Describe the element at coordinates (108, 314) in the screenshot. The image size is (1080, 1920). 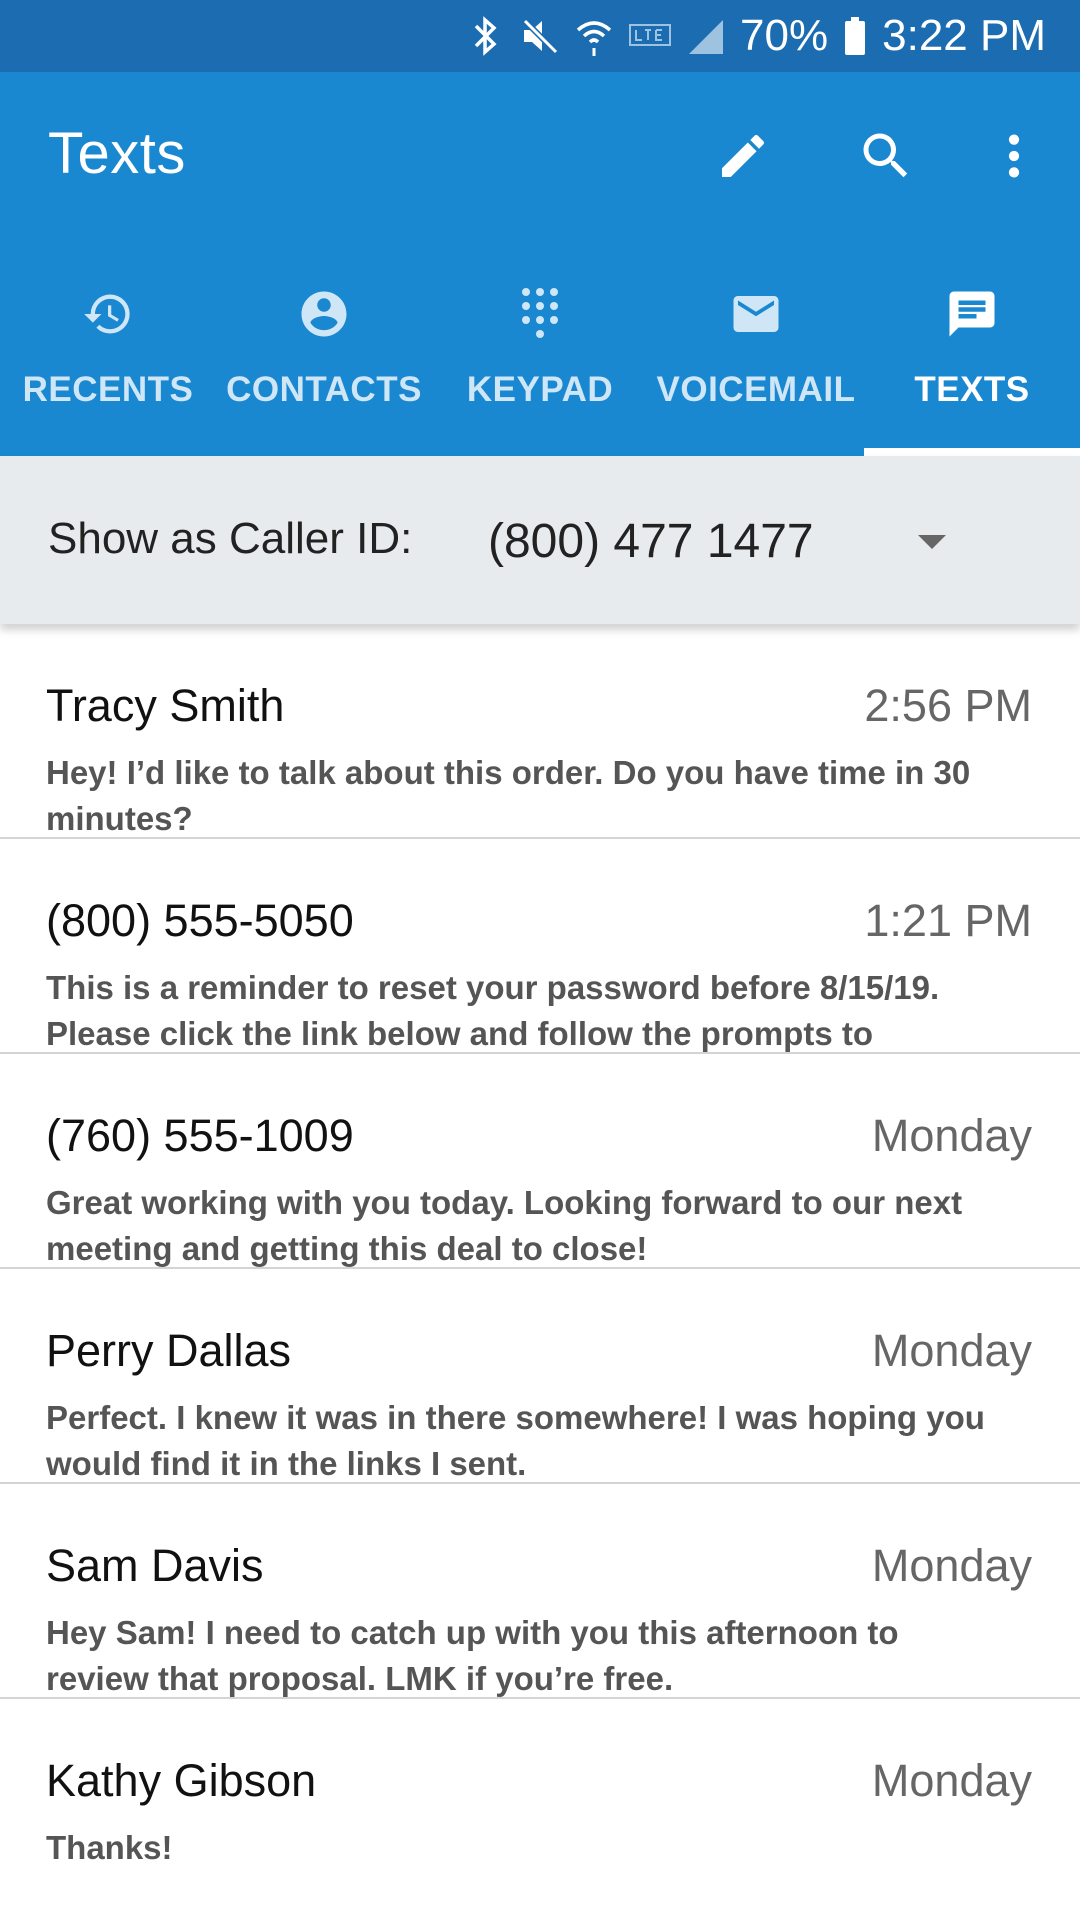
I see `history-icon` at that location.